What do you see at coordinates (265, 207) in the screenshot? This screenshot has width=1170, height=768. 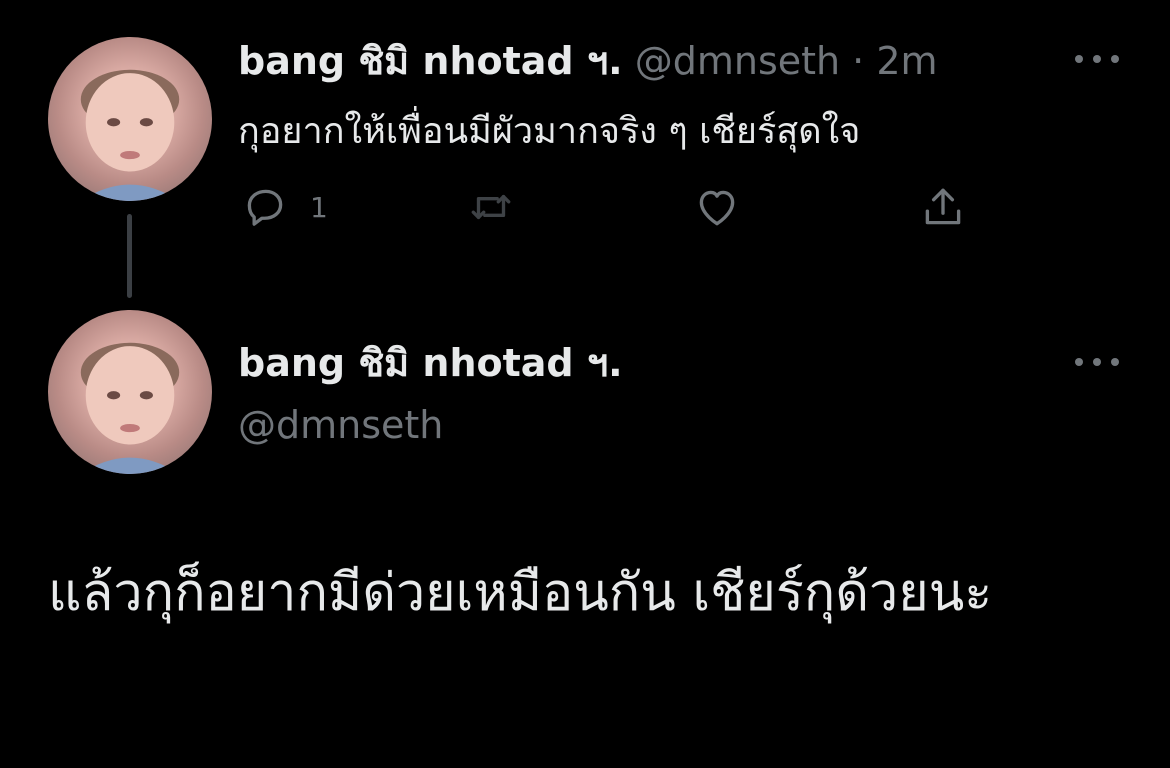 I see `reply-icon` at bounding box center [265, 207].